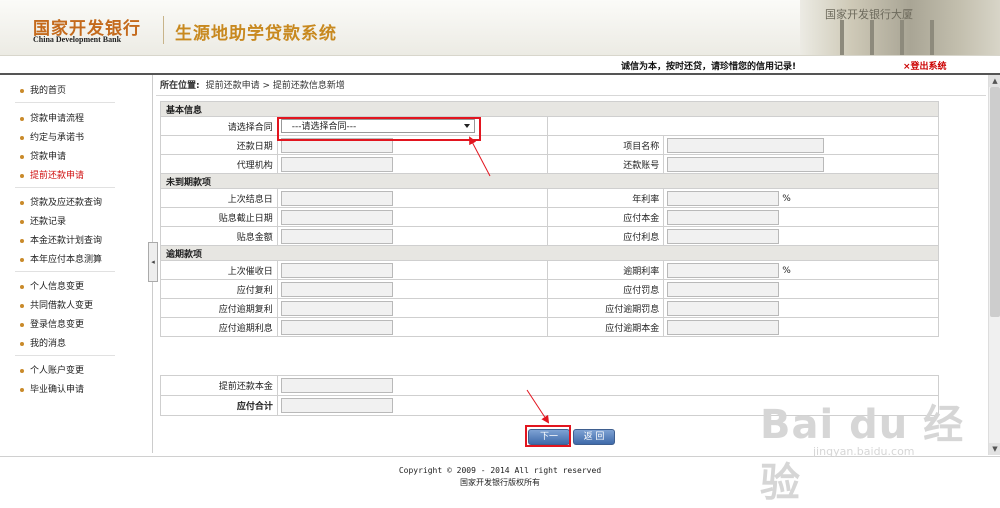 The width and height of the screenshot is (1000, 508). Describe the element at coordinates (52, 174) in the screenshot. I see `sidebar-item-prepayment: 提前还款申请` at that location.